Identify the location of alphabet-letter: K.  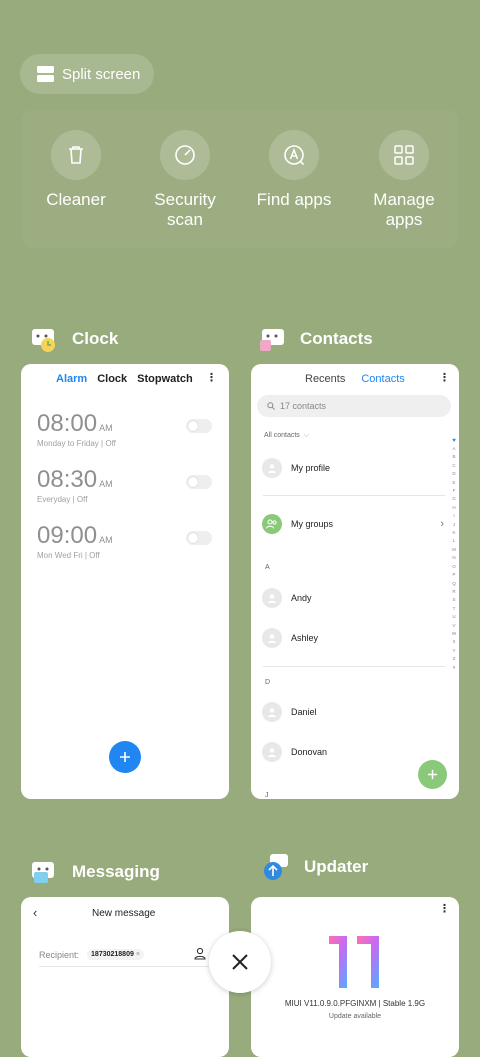
(454, 533).